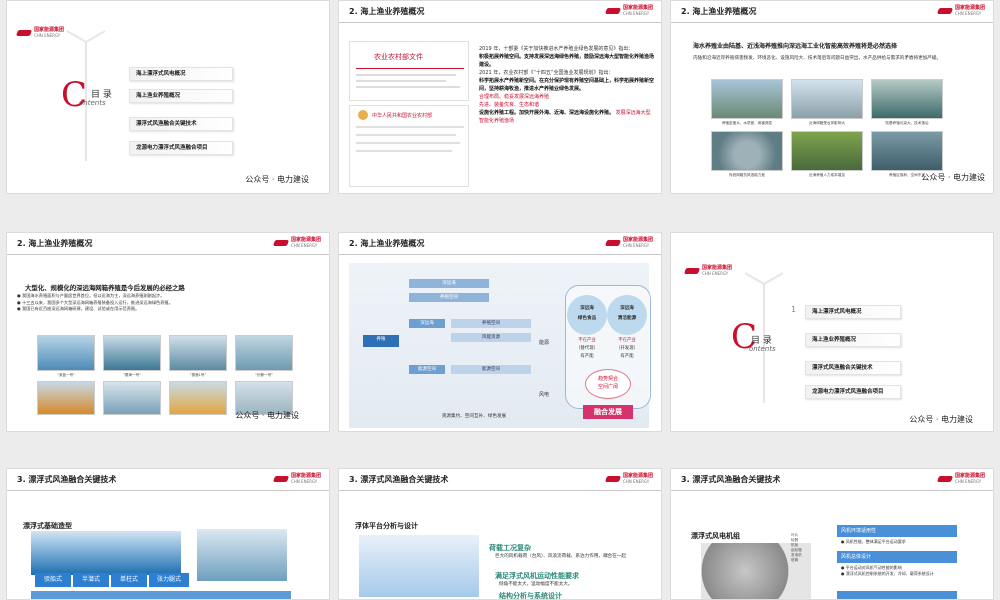 The height and width of the screenshot is (600, 1000). I want to click on ministry-document-image: 中华人民共和国农业农村部, so click(409, 146).